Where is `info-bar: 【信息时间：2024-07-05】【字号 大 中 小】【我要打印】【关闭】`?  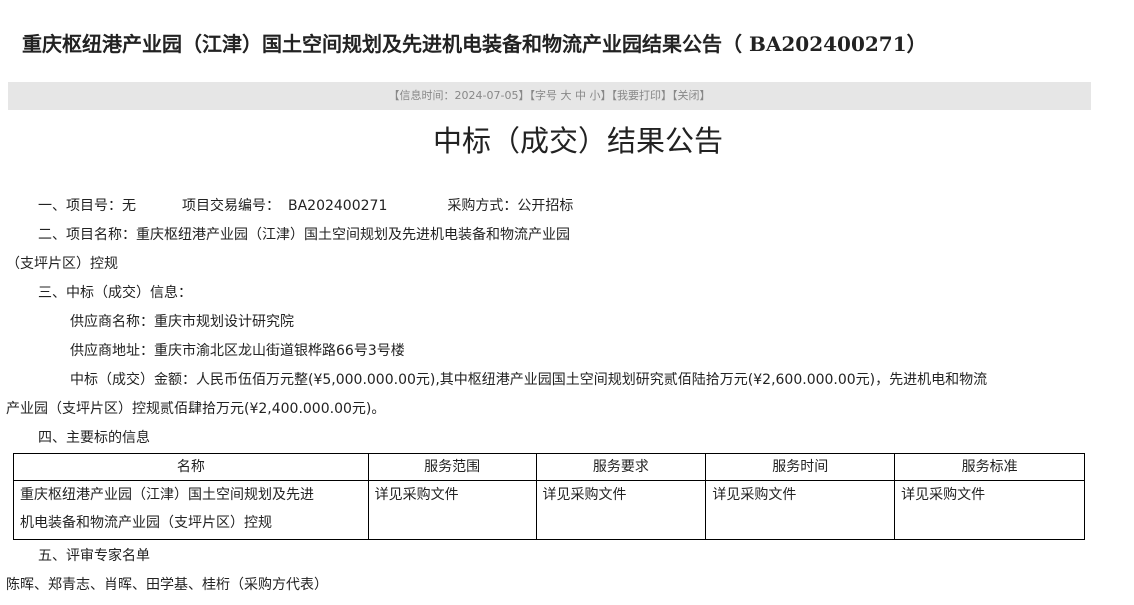 info-bar: 【信息时间：2024-07-05】【字号 大 中 小】【我要打印】【关闭】 is located at coordinates (549, 96).